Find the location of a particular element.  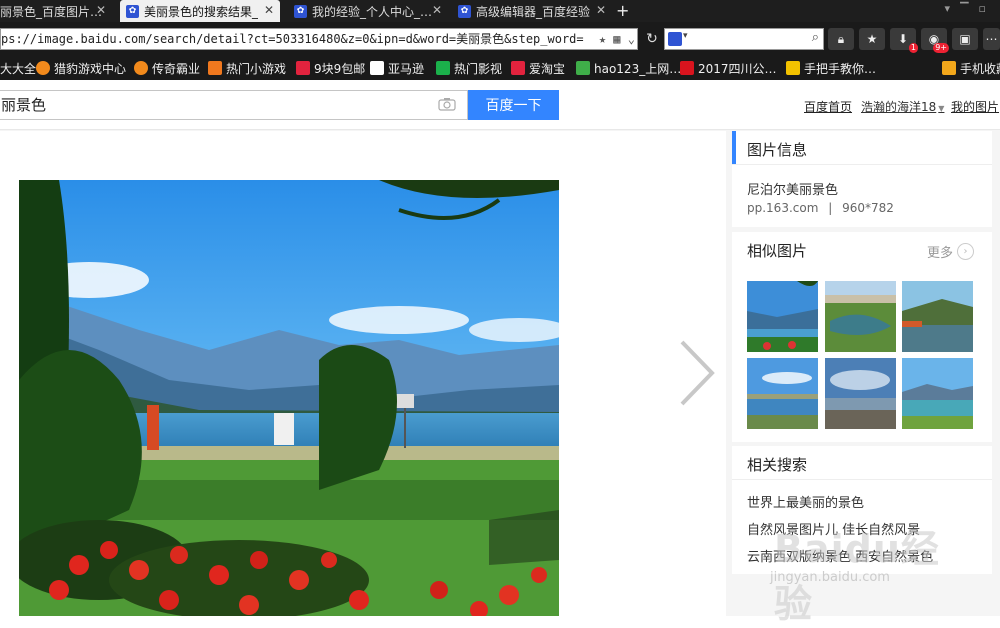

amazon-icon is located at coordinates (377, 68).